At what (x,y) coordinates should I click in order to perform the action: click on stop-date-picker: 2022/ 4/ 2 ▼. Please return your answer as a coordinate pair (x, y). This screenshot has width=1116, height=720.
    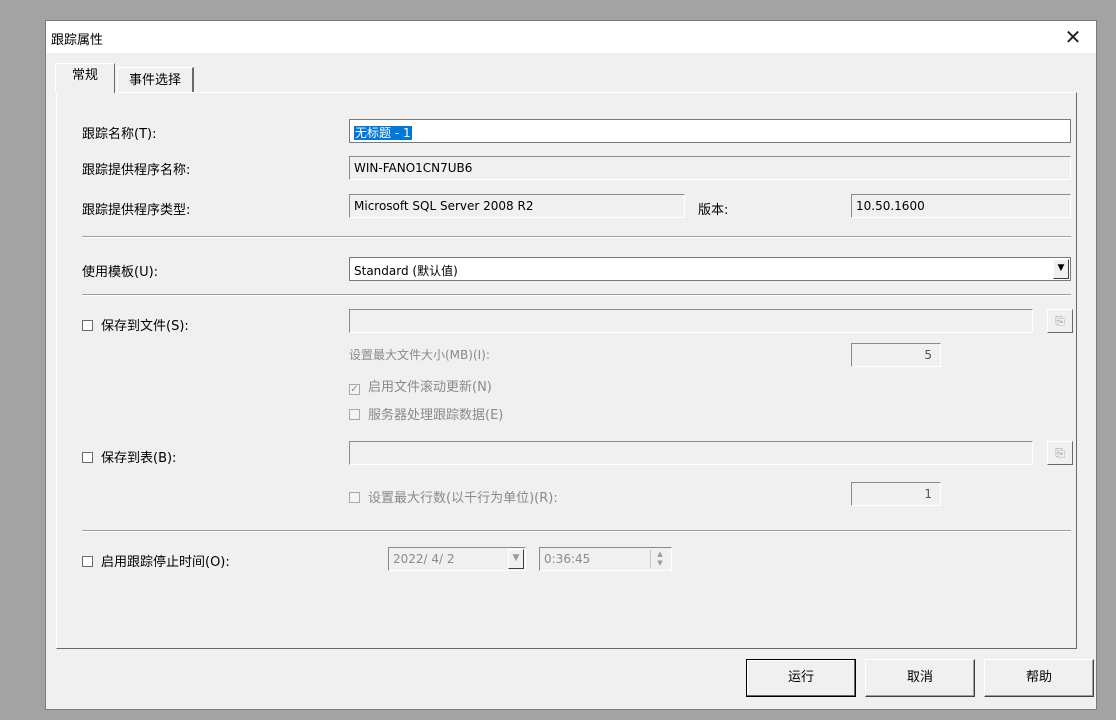
    Looking at the image, I should click on (457, 559).